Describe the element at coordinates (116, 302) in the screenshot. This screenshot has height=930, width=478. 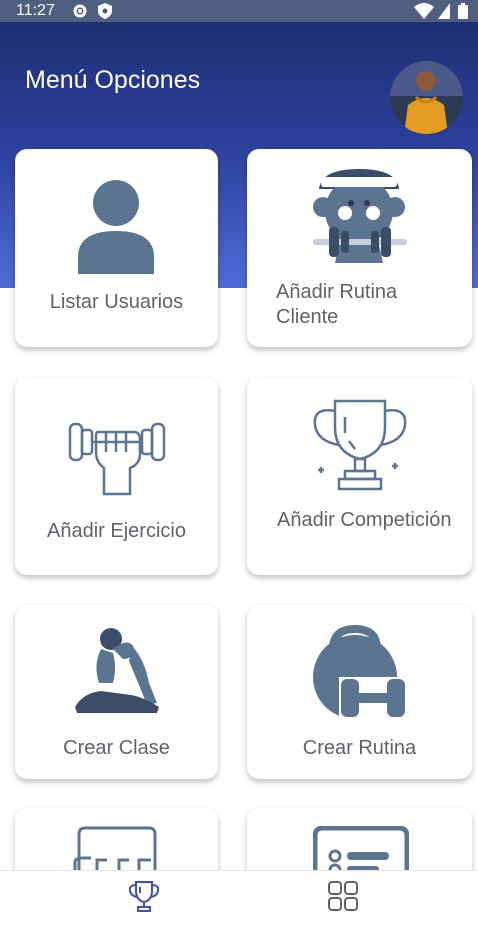
I see `card-label: Listar Usuarios` at that location.